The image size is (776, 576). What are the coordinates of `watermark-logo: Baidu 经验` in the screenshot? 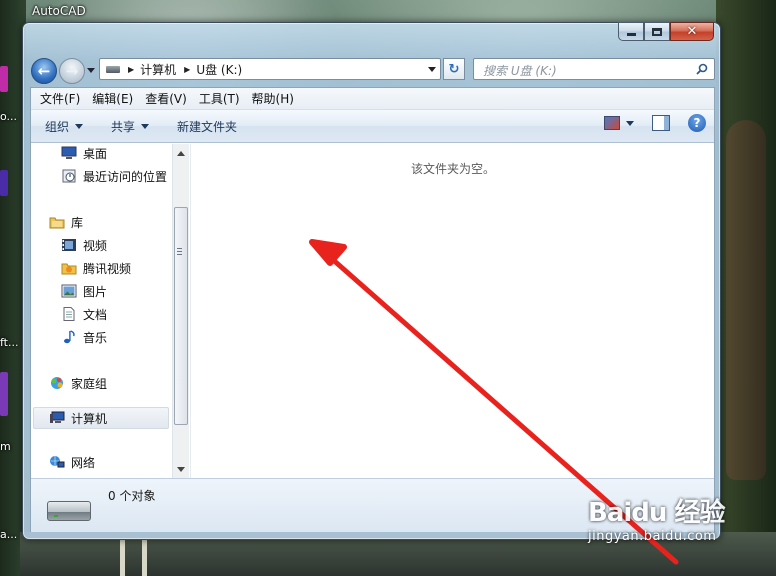 It's located at (656, 513).